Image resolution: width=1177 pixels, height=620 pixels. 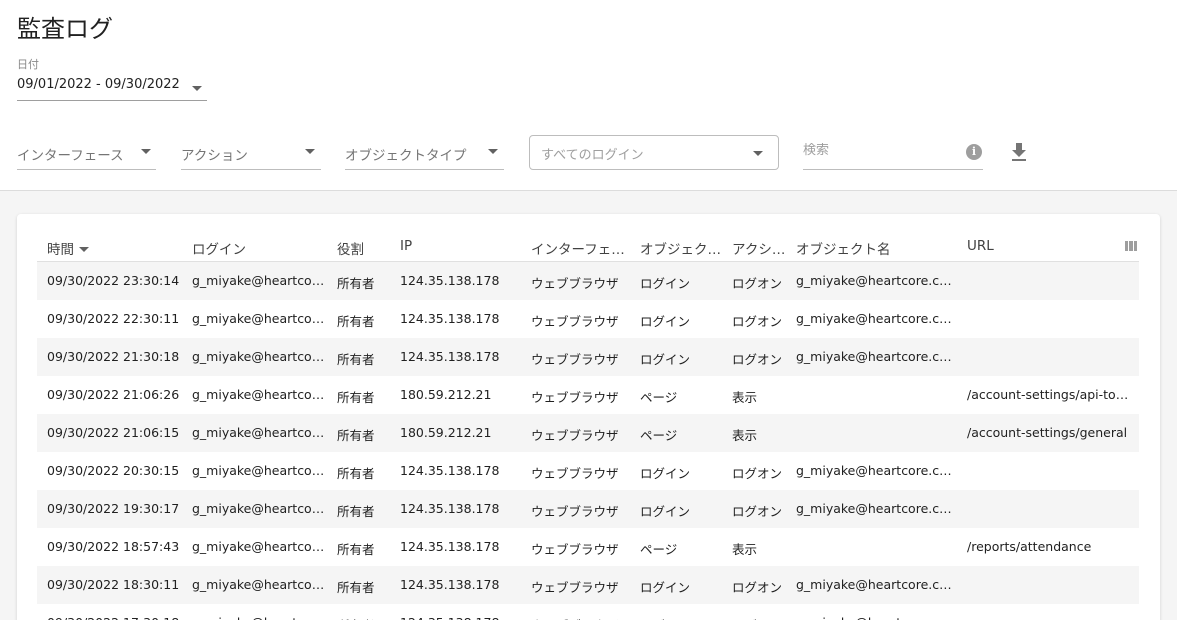 What do you see at coordinates (70, 156) in the screenshot?
I see `interface-select-label: インターフェース` at bounding box center [70, 156].